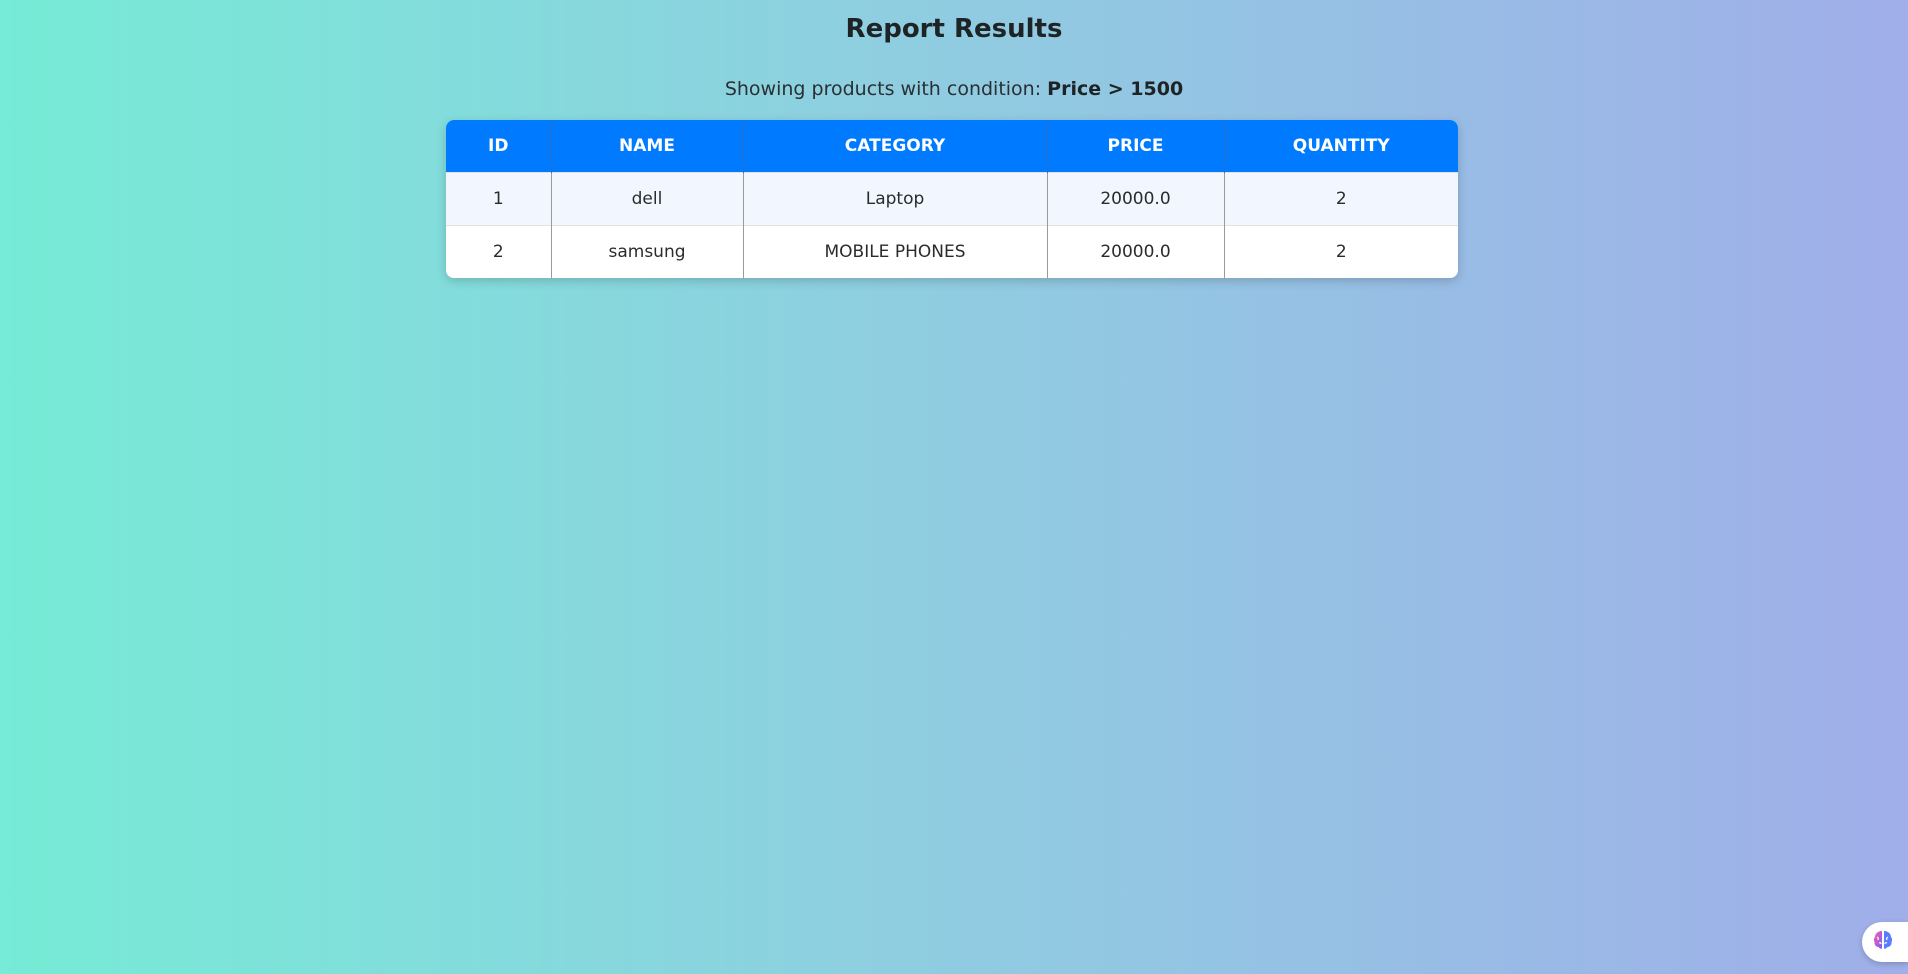 The width and height of the screenshot is (1908, 974). I want to click on assistant-floating-button, so click(1885, 942).